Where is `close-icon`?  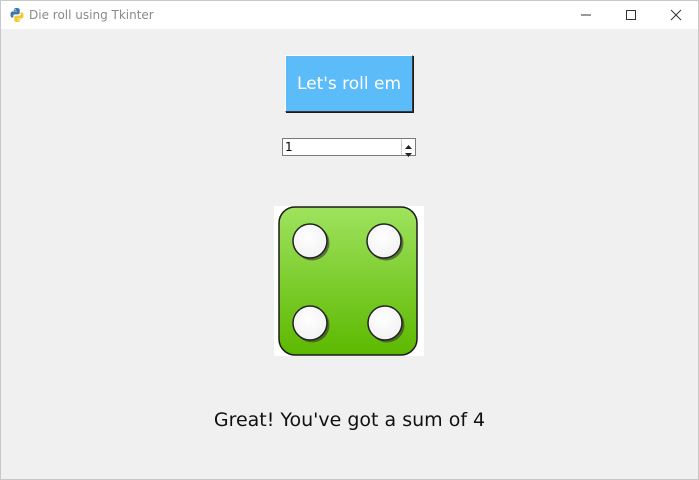 close-icon is located at coordinates (676, 15).